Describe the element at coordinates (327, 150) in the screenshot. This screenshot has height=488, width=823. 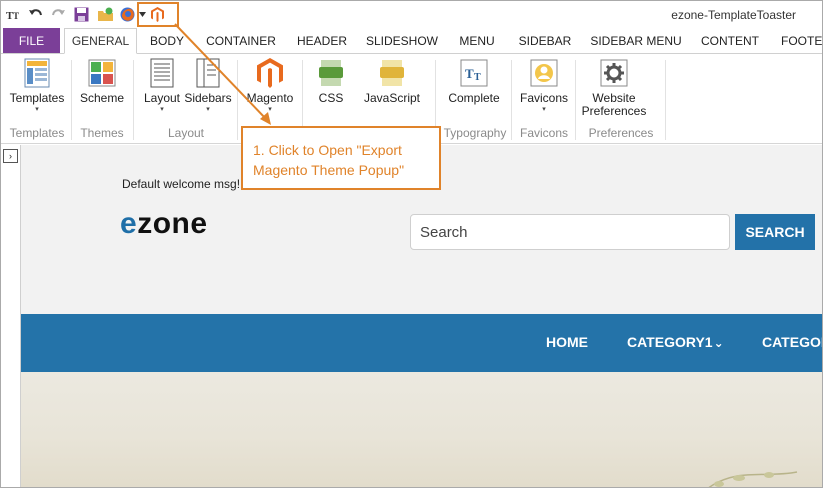
I see `callout-line-1: 1. Click to Open "Export` at that location.